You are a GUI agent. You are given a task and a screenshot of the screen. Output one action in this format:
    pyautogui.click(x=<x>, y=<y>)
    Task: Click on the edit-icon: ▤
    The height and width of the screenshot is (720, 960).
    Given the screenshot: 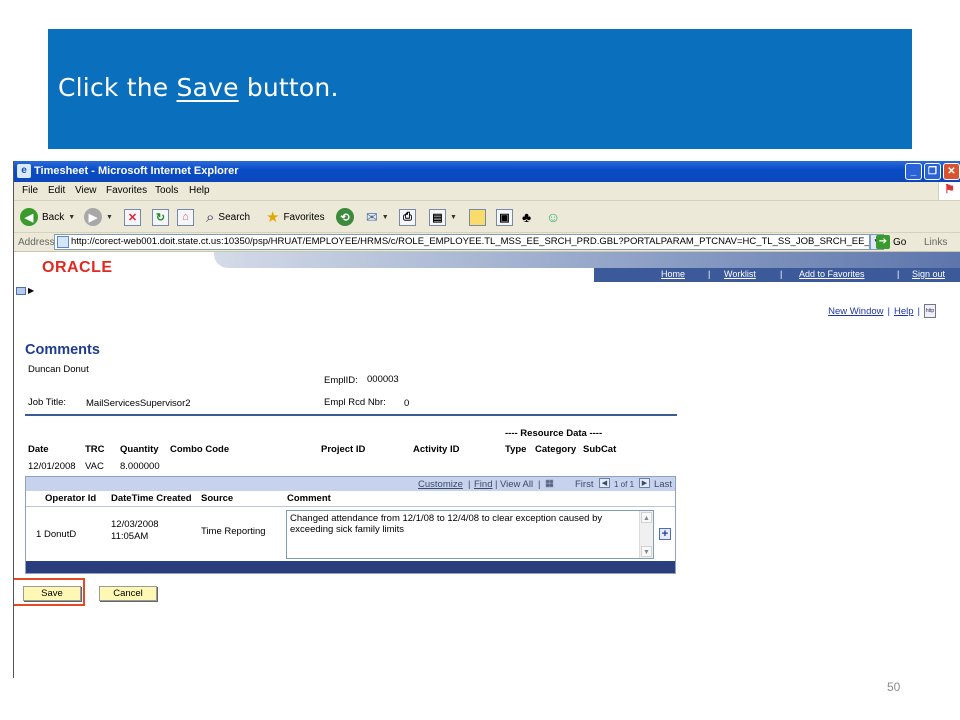 What is the action you would take?
    pyautogui.click(x=437, y=217)
    